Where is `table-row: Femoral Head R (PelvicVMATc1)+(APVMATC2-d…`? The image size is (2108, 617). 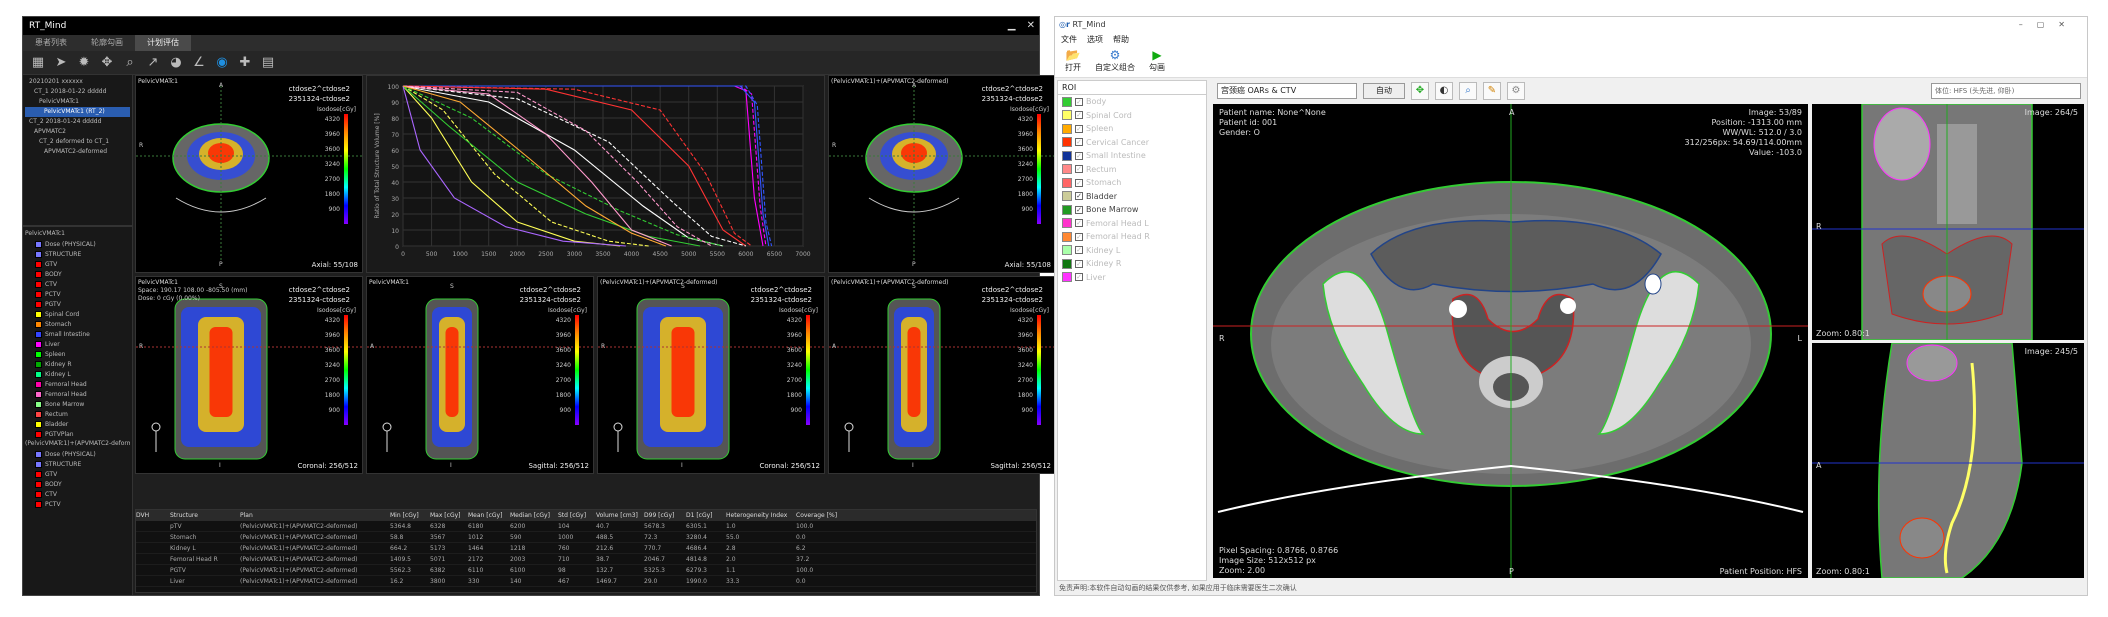
table-row: Femoral Head R (PelvicVMATc1)+(APVMATC2-d… is located at coordinates (586, 559).